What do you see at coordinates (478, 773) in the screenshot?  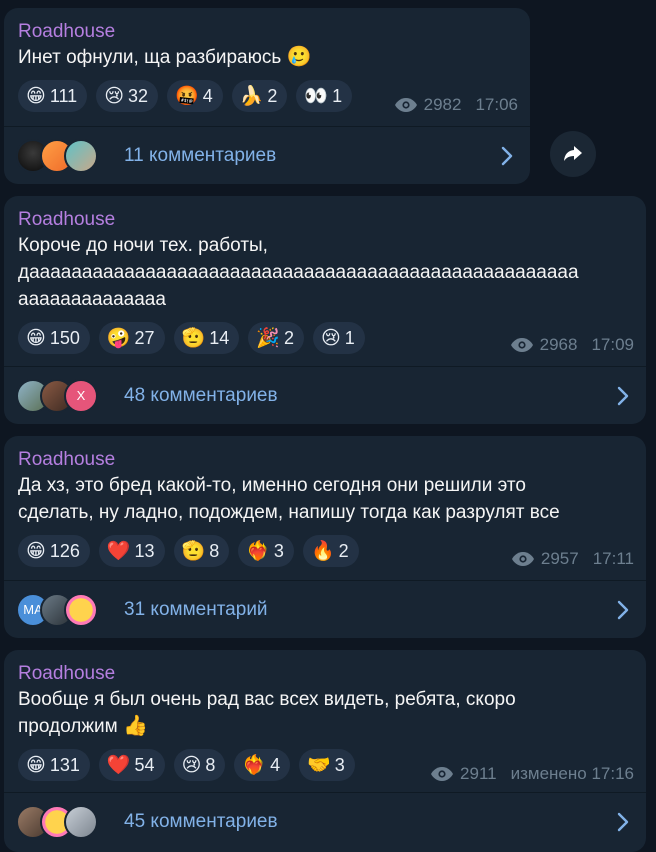 I see `view-count: 2911` at bounding box center [478, 773].